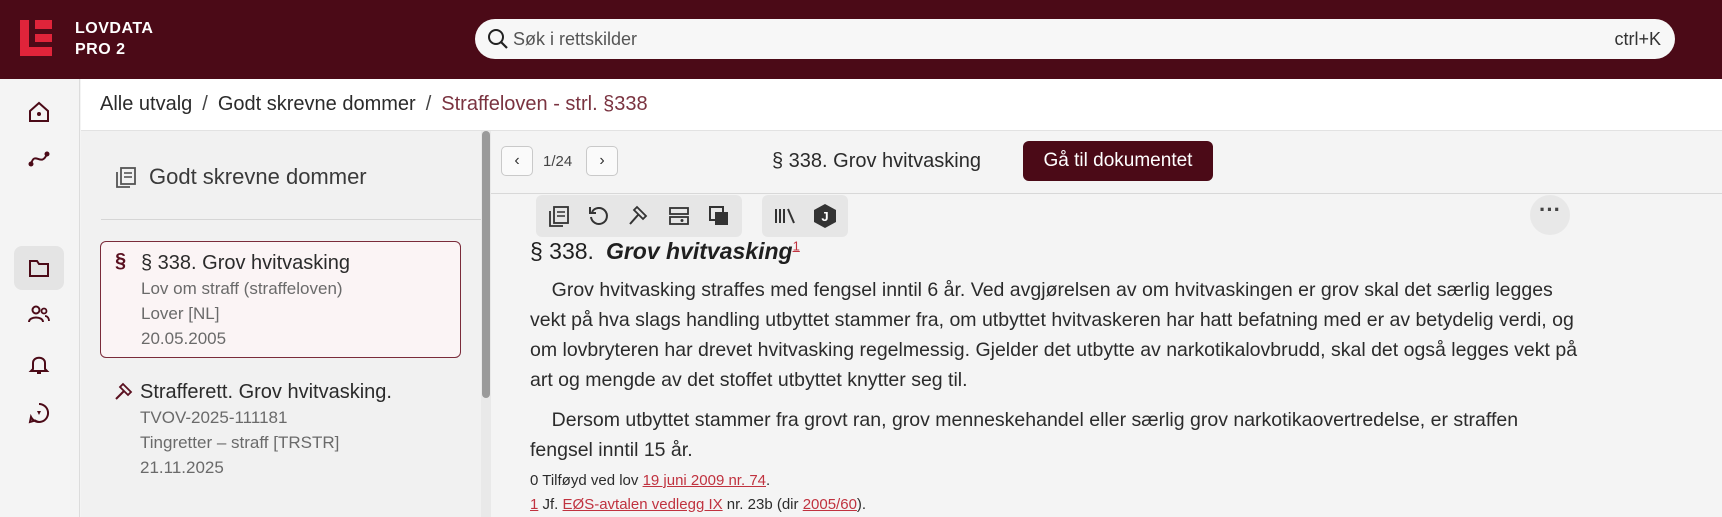 This screenshot has height=517, width=1722. I want to click on rail-home-button, so click(39, 112).